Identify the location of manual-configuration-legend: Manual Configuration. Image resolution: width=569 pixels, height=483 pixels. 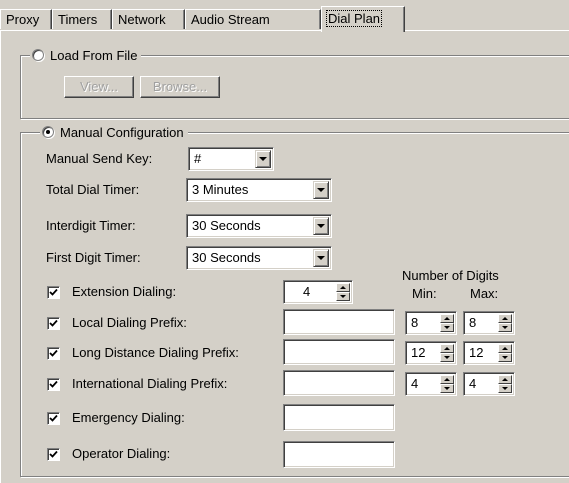
(114, 132).